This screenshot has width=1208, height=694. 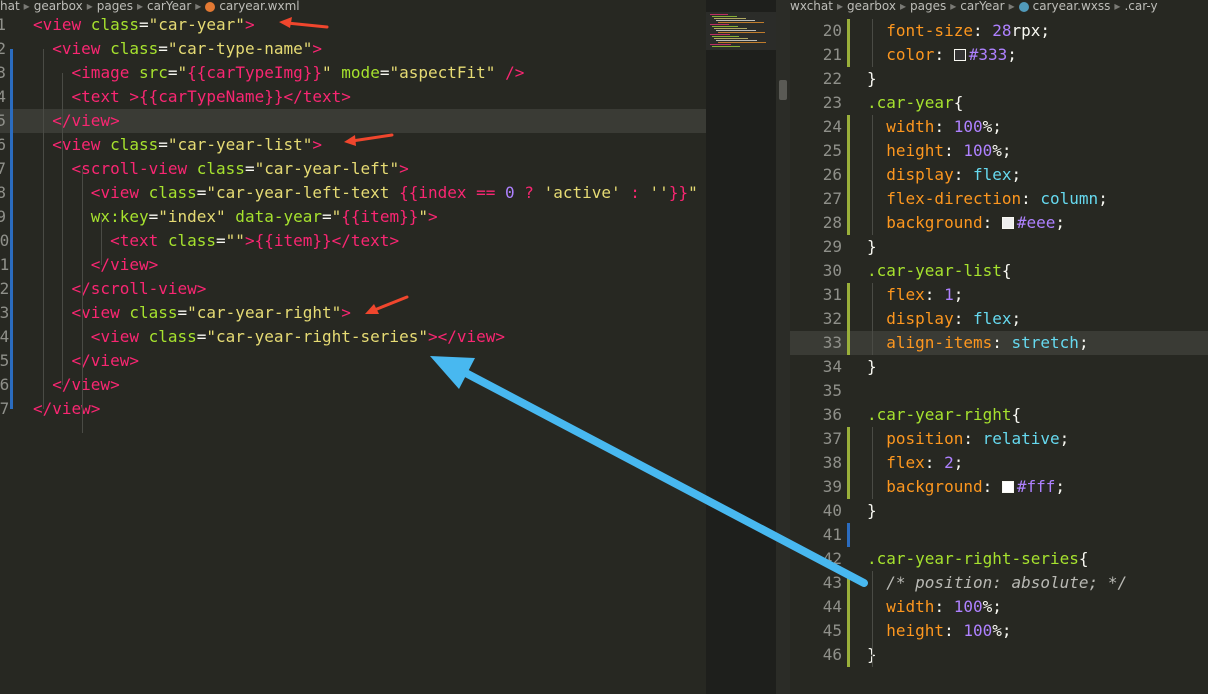 What do you see at coordinates (811, 6) in the screenshot?
I see `breadcrumb-part: wxchat` at bounding box center [811, 6].